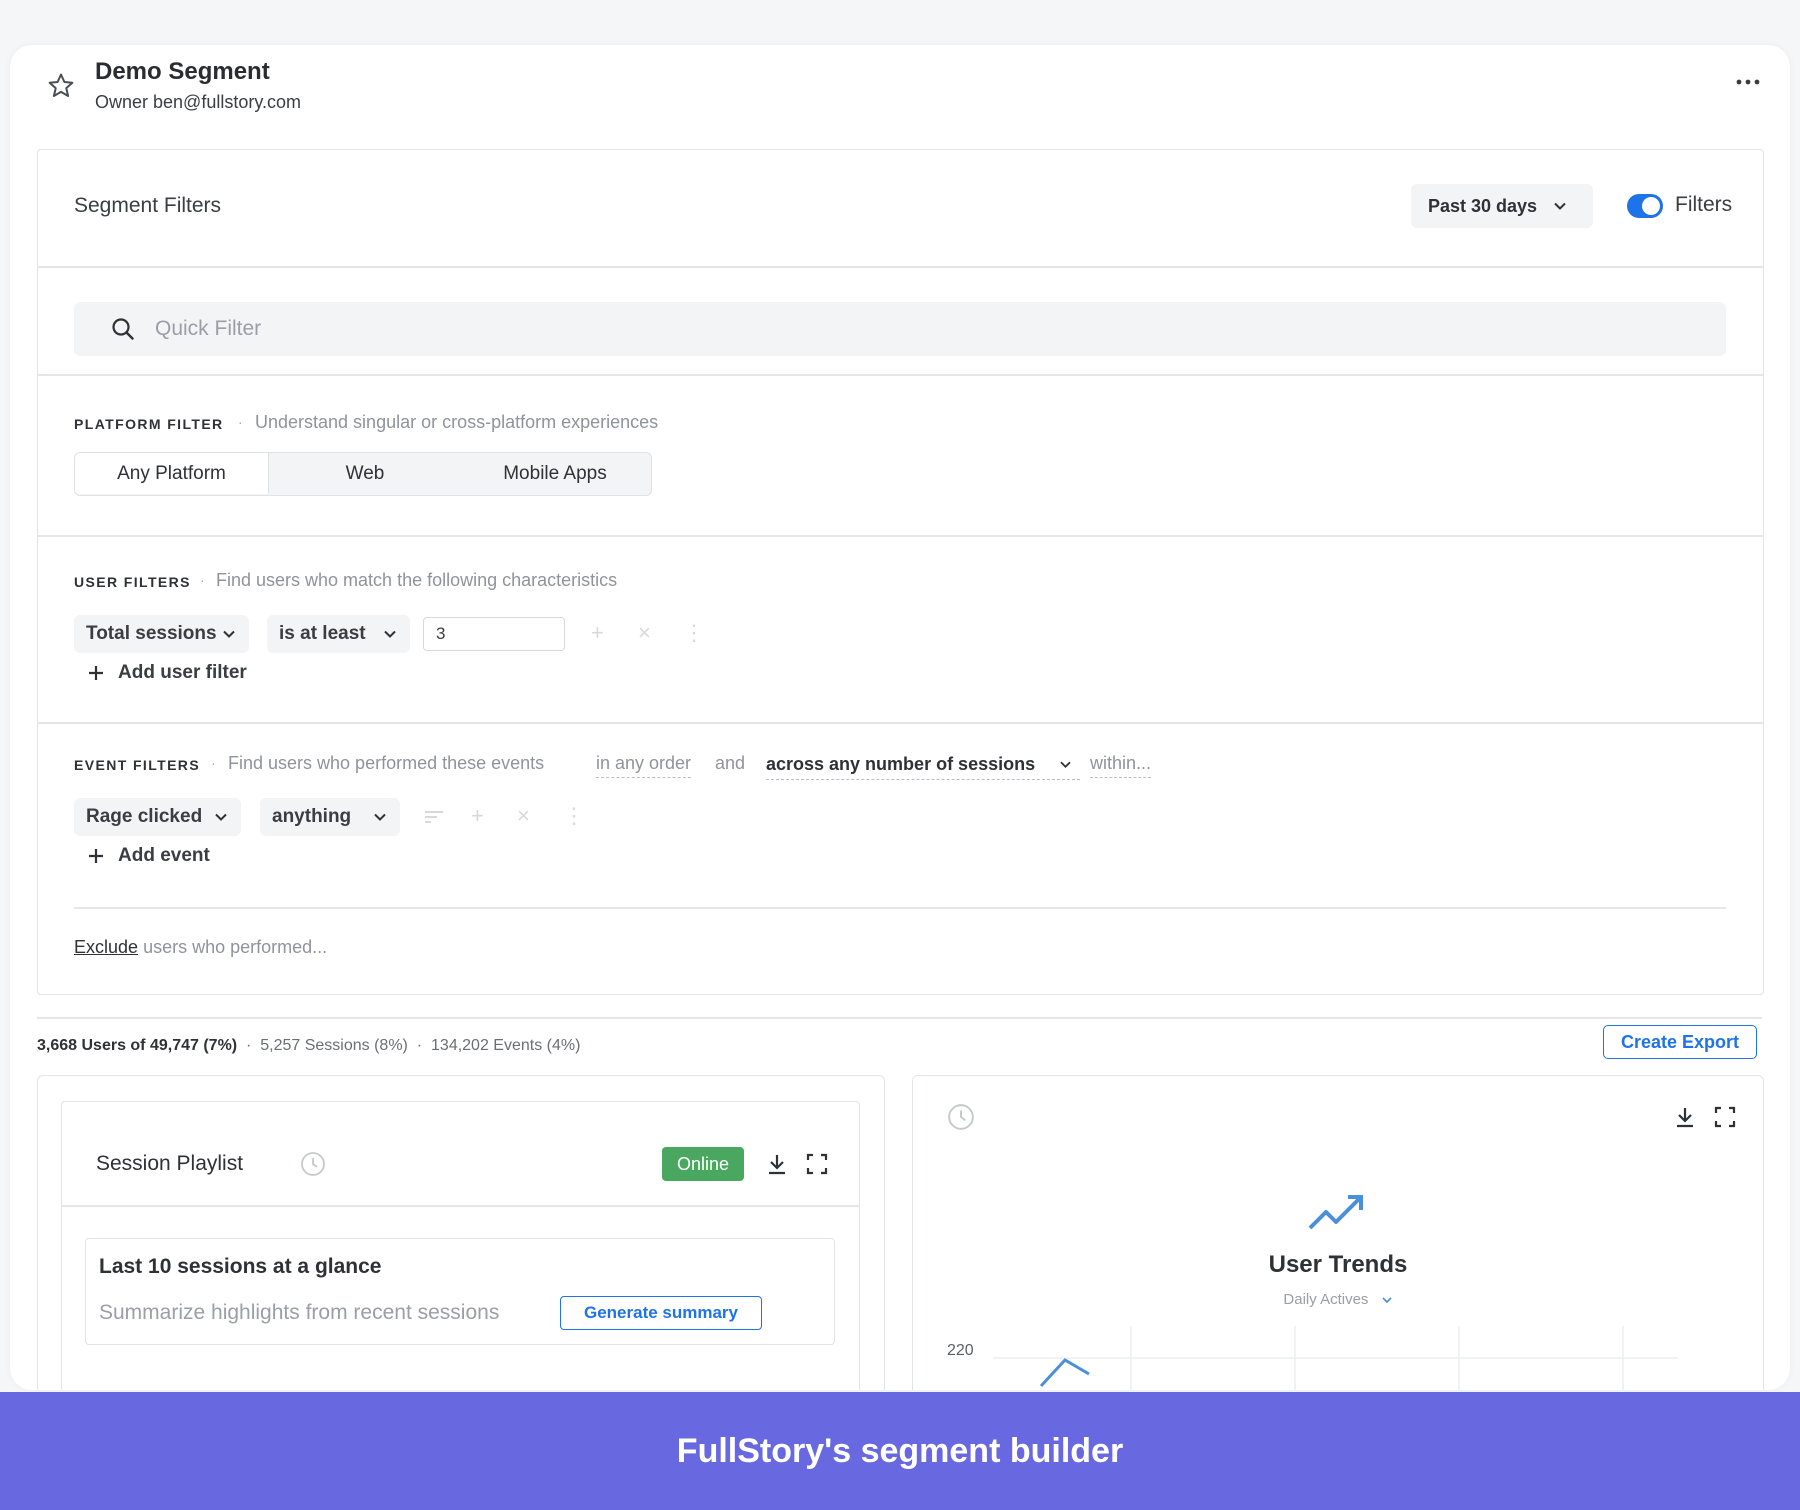 The width and height of the screenshot is (1800, 1510). I want to click on user-trends-title: User Trends, so click(1338, 1264).